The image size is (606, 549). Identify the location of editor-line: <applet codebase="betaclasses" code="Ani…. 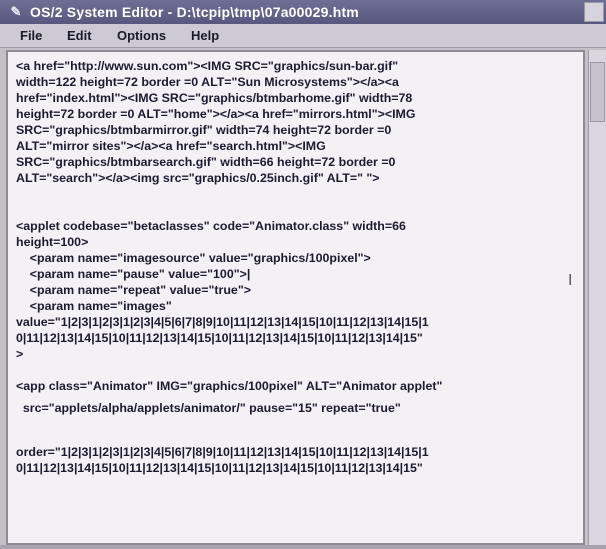
(211, 226).